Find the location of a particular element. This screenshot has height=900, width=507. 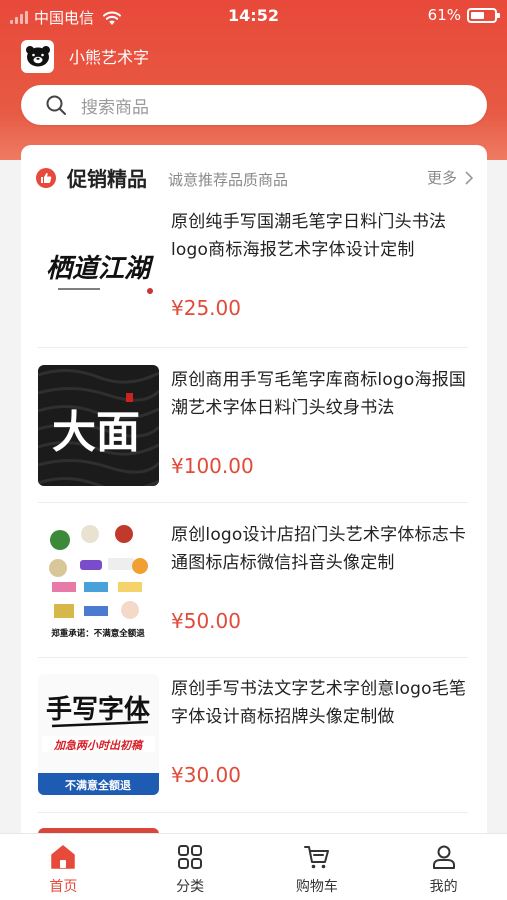

product-title: 原创纯手写国潮毛笔字日料门头书法logo商标海报艺术字体设计定制 is located at coordinates (309, 236).